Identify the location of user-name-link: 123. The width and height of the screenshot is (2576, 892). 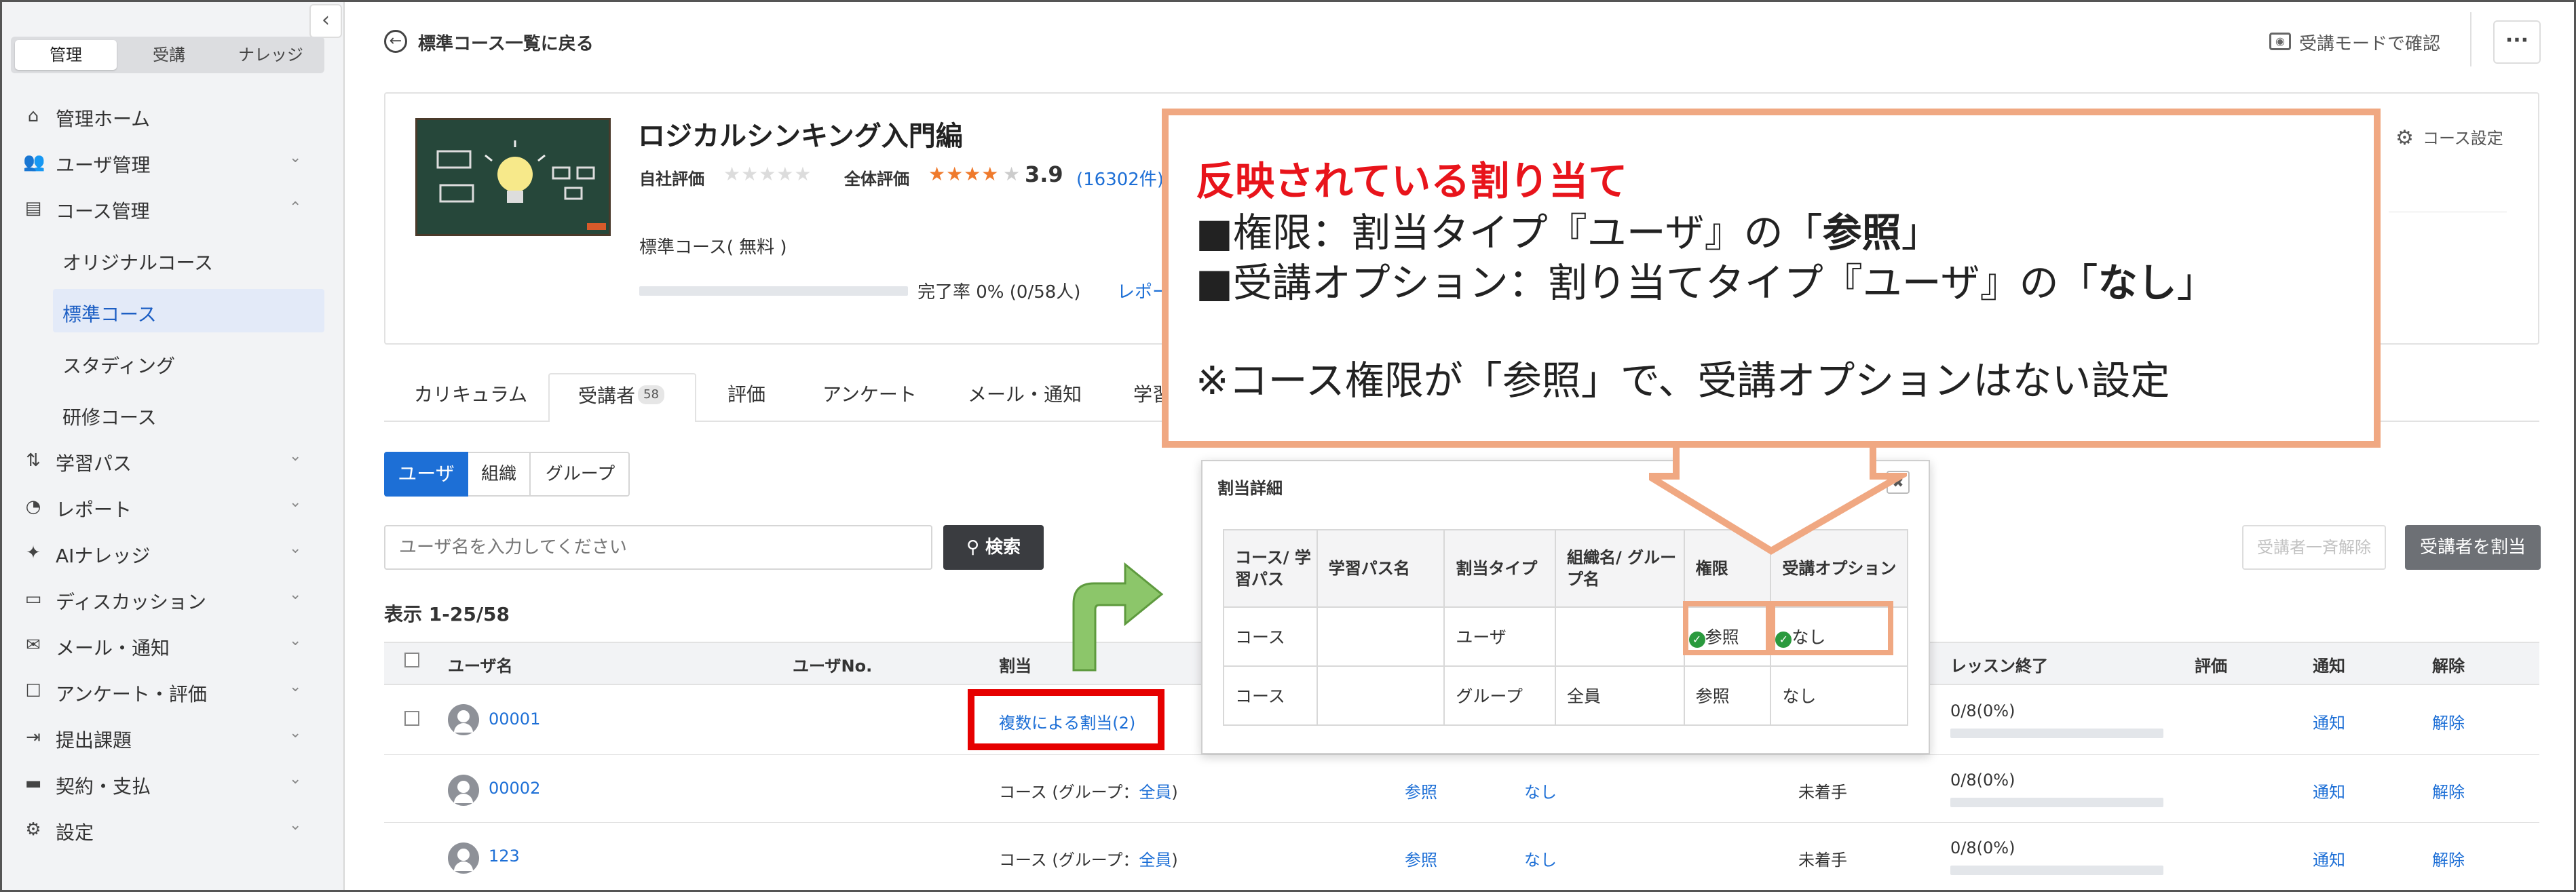
(505, 856).